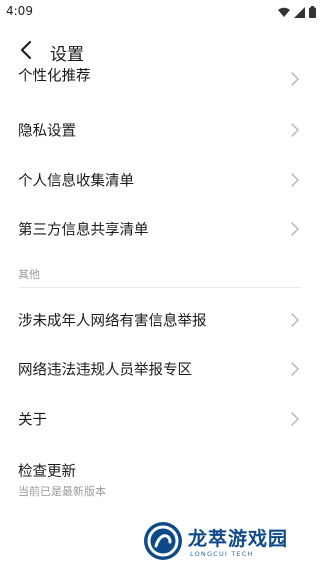  What do you see at coordinates (299, 12) in the screenshot?
I see `signal-icon` at bounding box center [299, 12].